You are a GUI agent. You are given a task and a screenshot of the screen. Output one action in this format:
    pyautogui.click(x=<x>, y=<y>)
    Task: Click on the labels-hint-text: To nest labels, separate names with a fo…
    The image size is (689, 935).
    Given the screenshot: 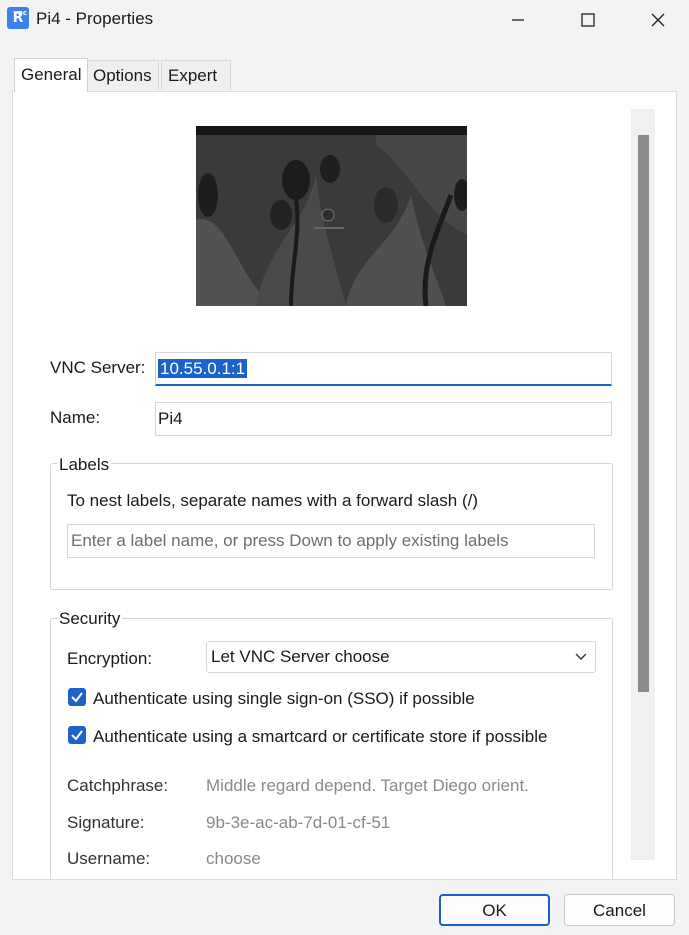 What is the action you would take?
    pyautogui.click(x=273, y=500)
    